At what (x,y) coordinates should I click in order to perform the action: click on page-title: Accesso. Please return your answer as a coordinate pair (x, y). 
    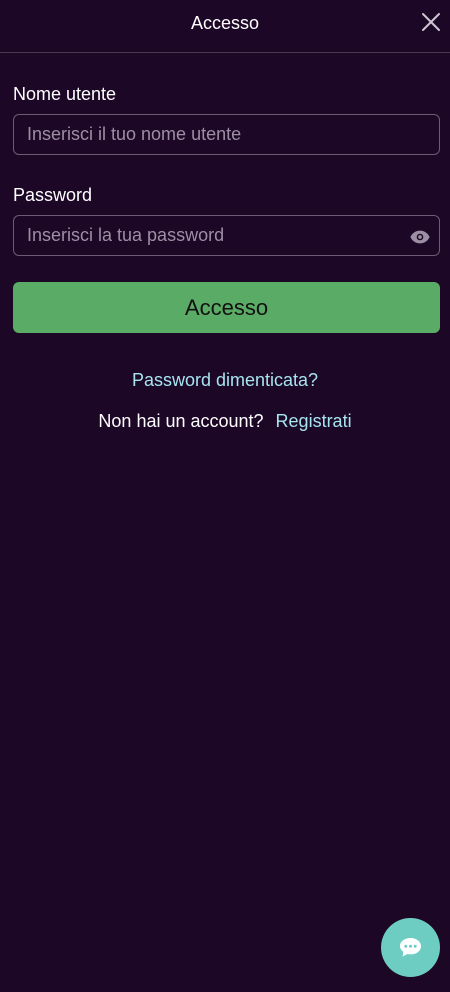
    Looking at the image, I should click on (225, 23).